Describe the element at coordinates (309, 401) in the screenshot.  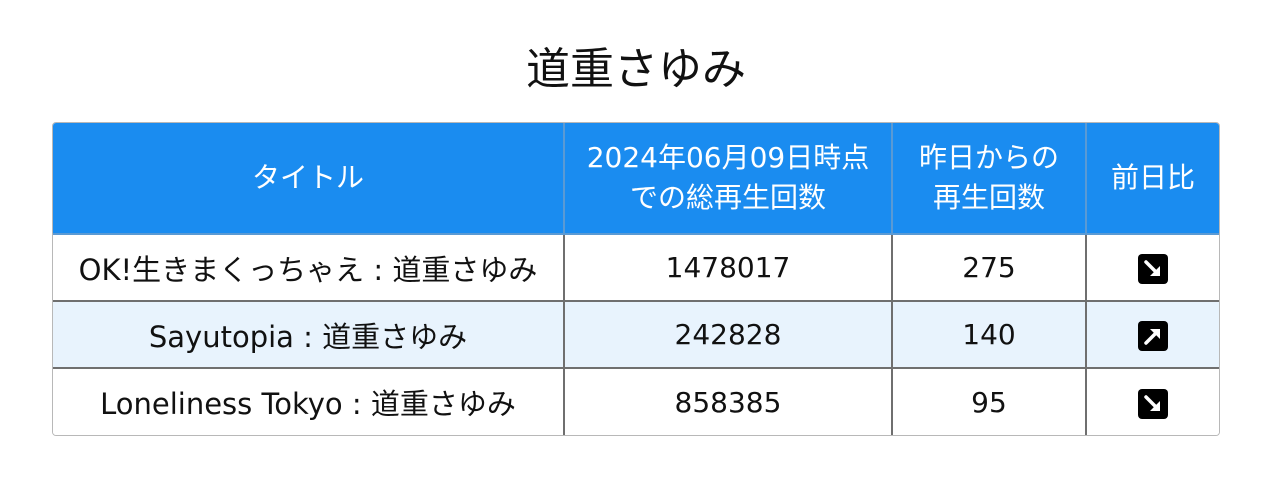
I see `song-title-cell: Loneliness Tokyo : 道重さゆみ` at that location.